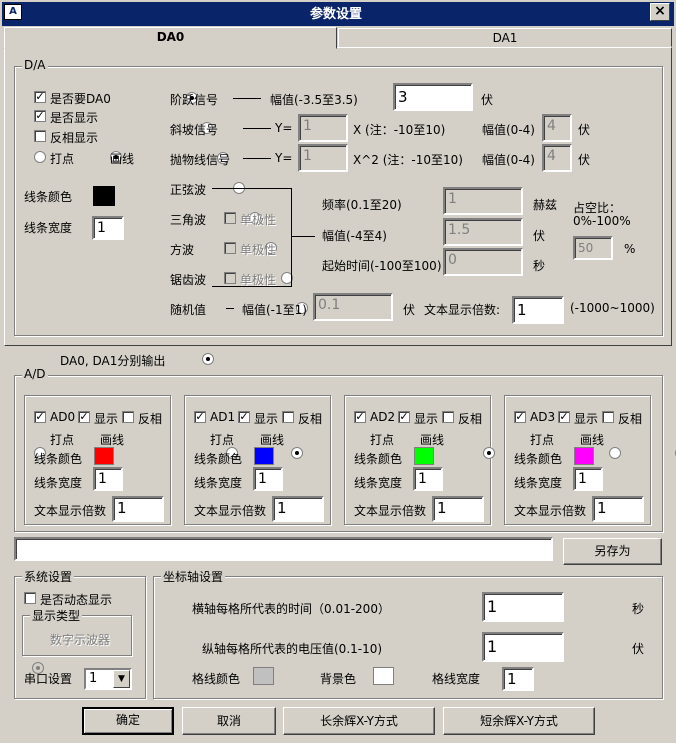 The height and width of the screenshot is (743, 676). I want to click on grid-width-input: 1, so click(518, 679).